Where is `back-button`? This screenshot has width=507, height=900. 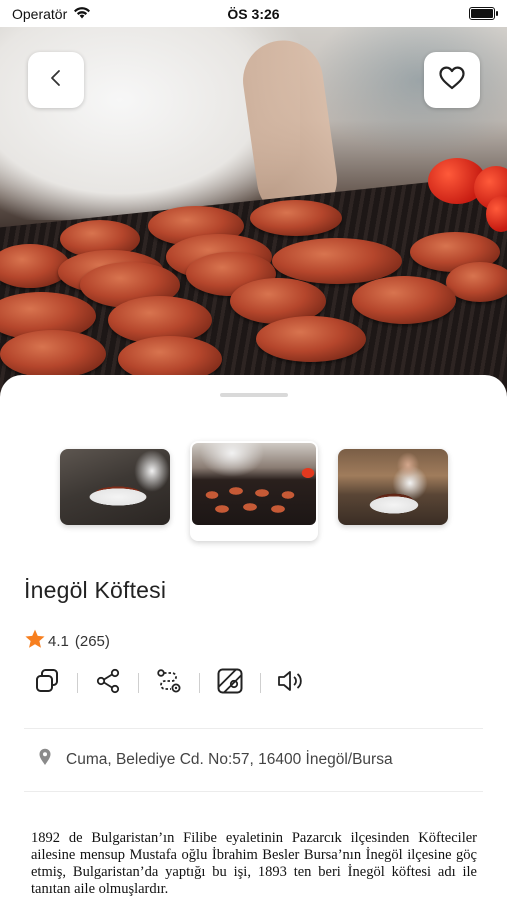
back-button is located at coordinates (56, 80).